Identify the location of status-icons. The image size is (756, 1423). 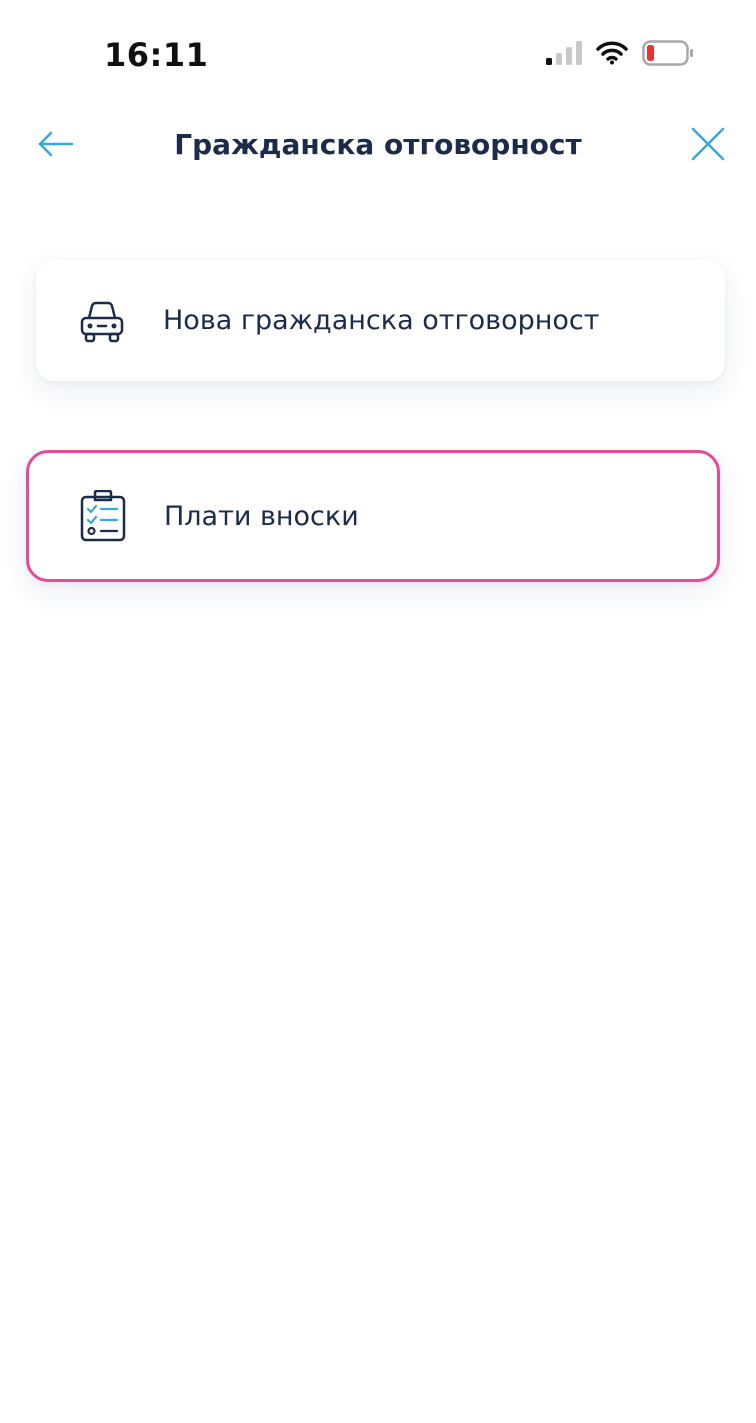
(620, 55).